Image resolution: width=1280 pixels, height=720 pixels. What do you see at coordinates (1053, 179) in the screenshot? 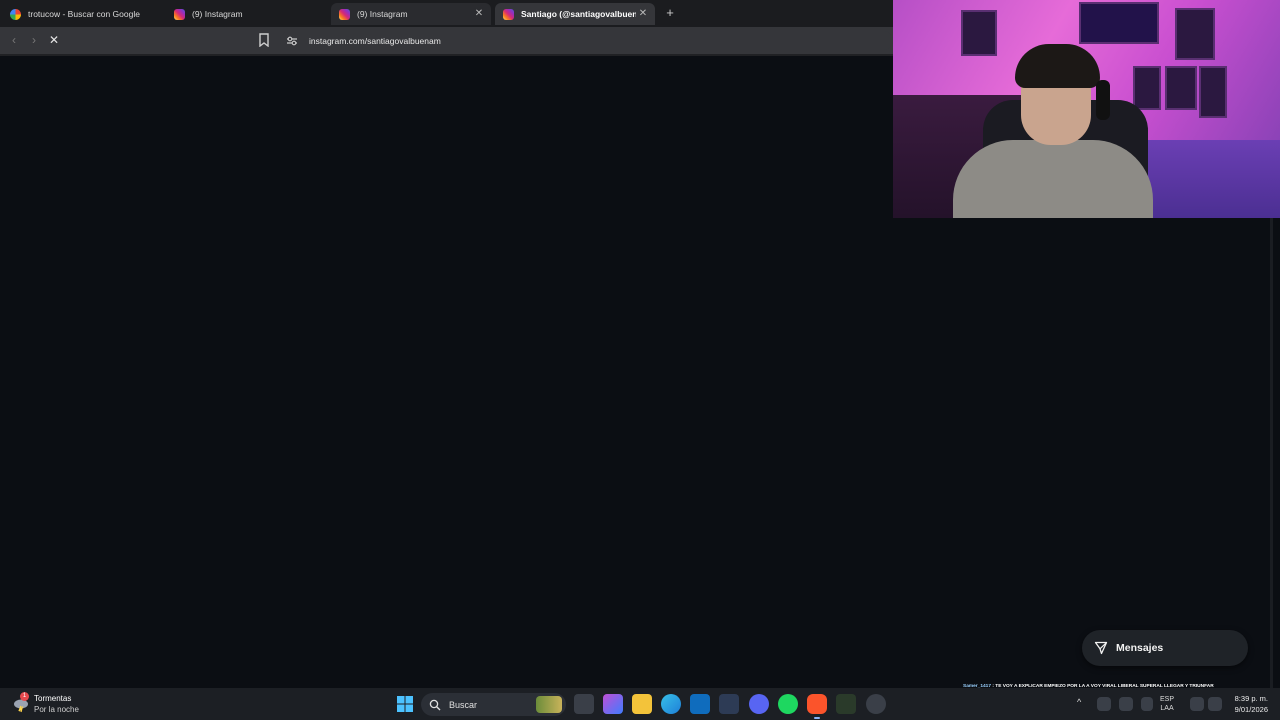
I see `webcam-person` at bounding box center [1053, 179].